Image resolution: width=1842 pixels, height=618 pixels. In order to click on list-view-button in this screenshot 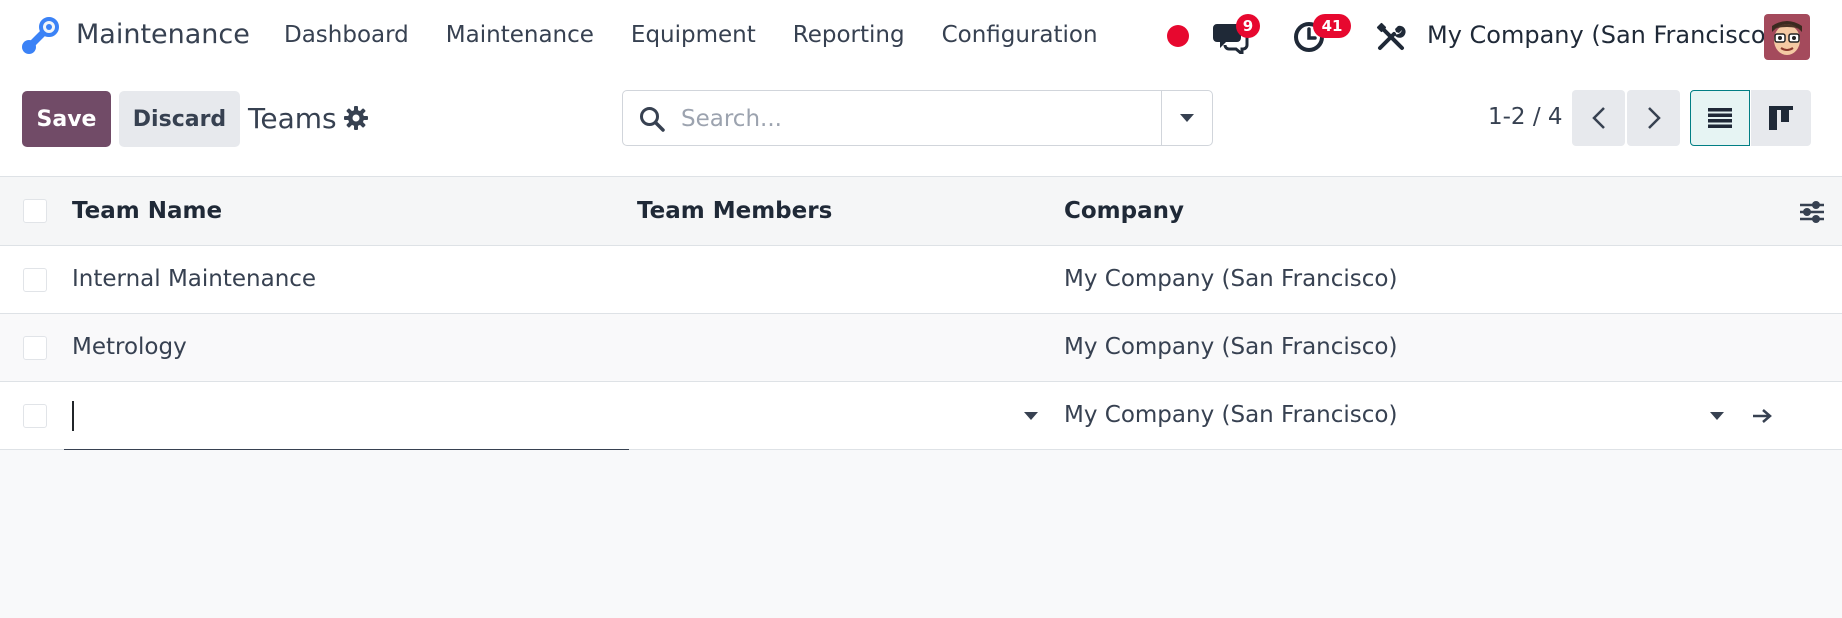, I will do `click(1720, 118)`.